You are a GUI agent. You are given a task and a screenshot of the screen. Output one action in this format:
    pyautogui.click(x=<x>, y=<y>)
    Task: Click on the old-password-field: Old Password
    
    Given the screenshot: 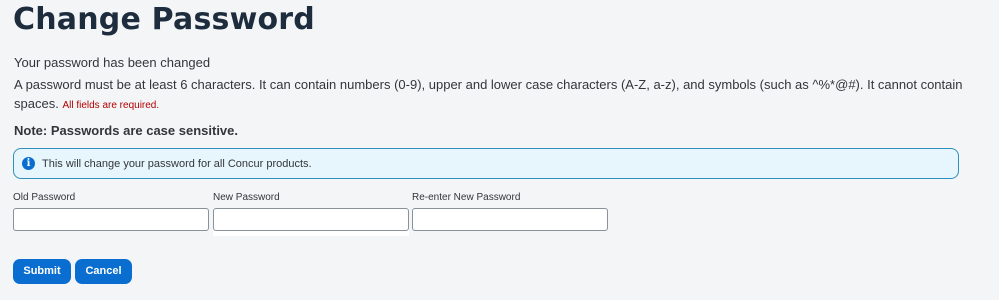 What is the action you would take?
    pyautogui.click(x=111, y=211)
    